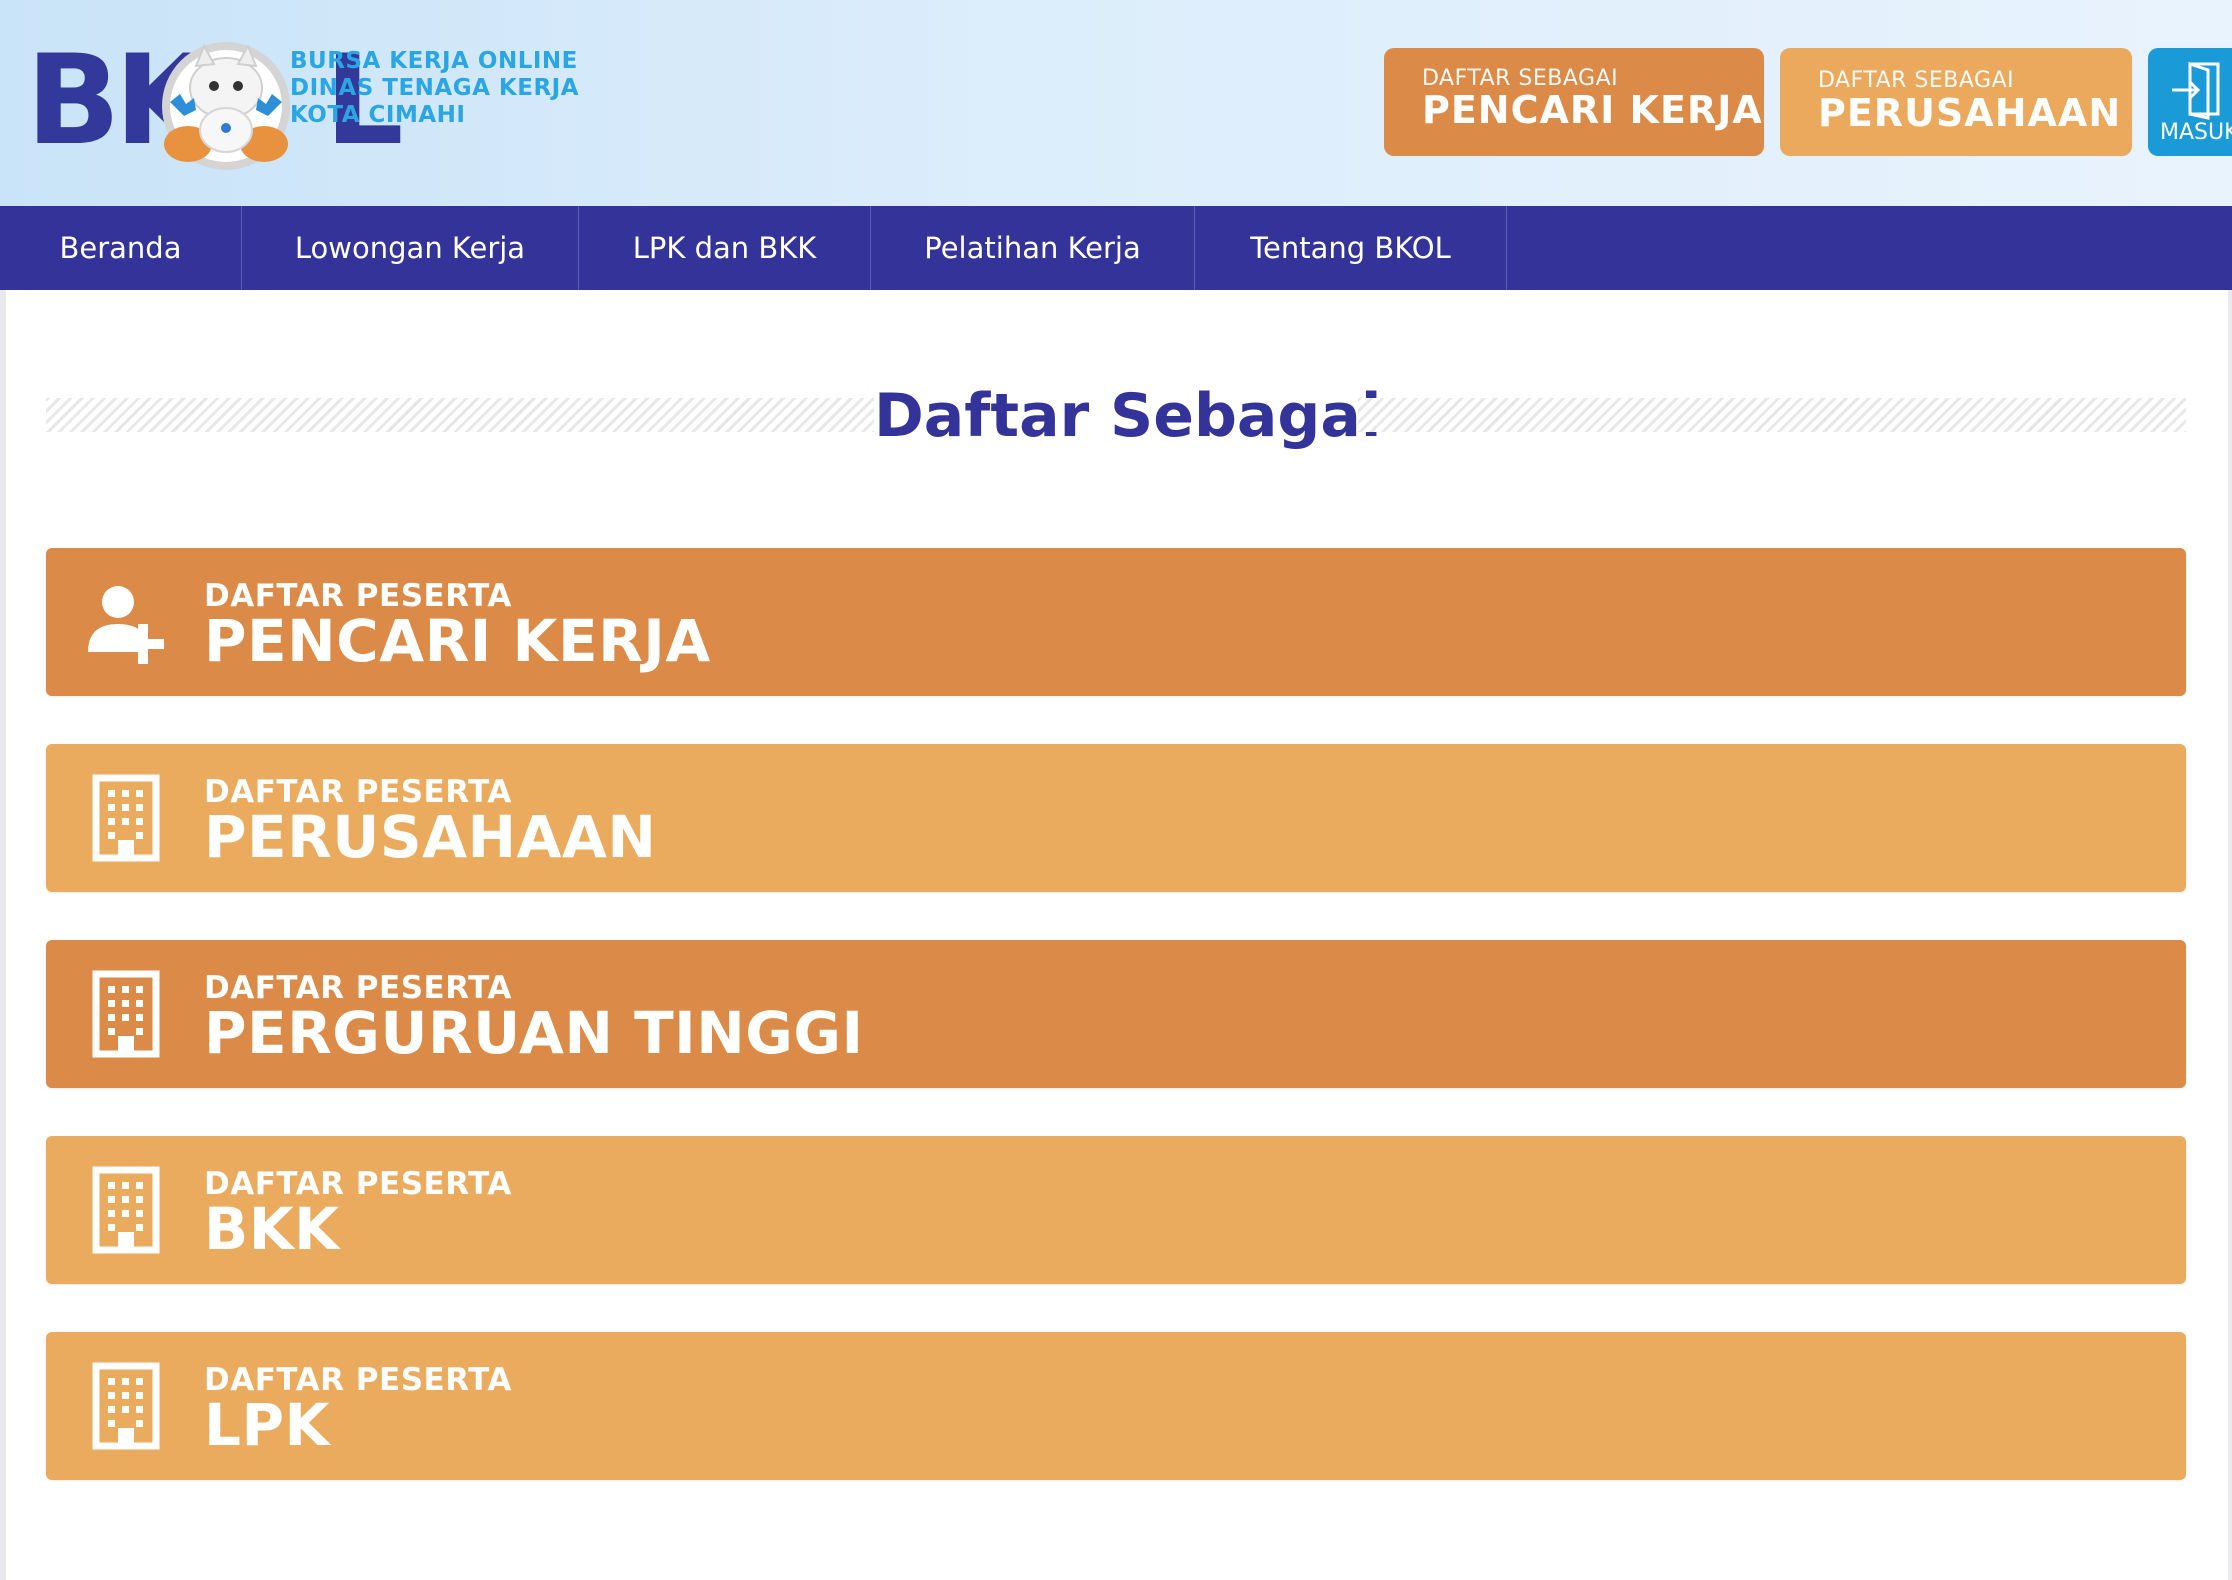  What do you see at coordinates (2196, 132) in the screenshot?
I see `login-label: MASUK` at bounding box center [2196, 132].